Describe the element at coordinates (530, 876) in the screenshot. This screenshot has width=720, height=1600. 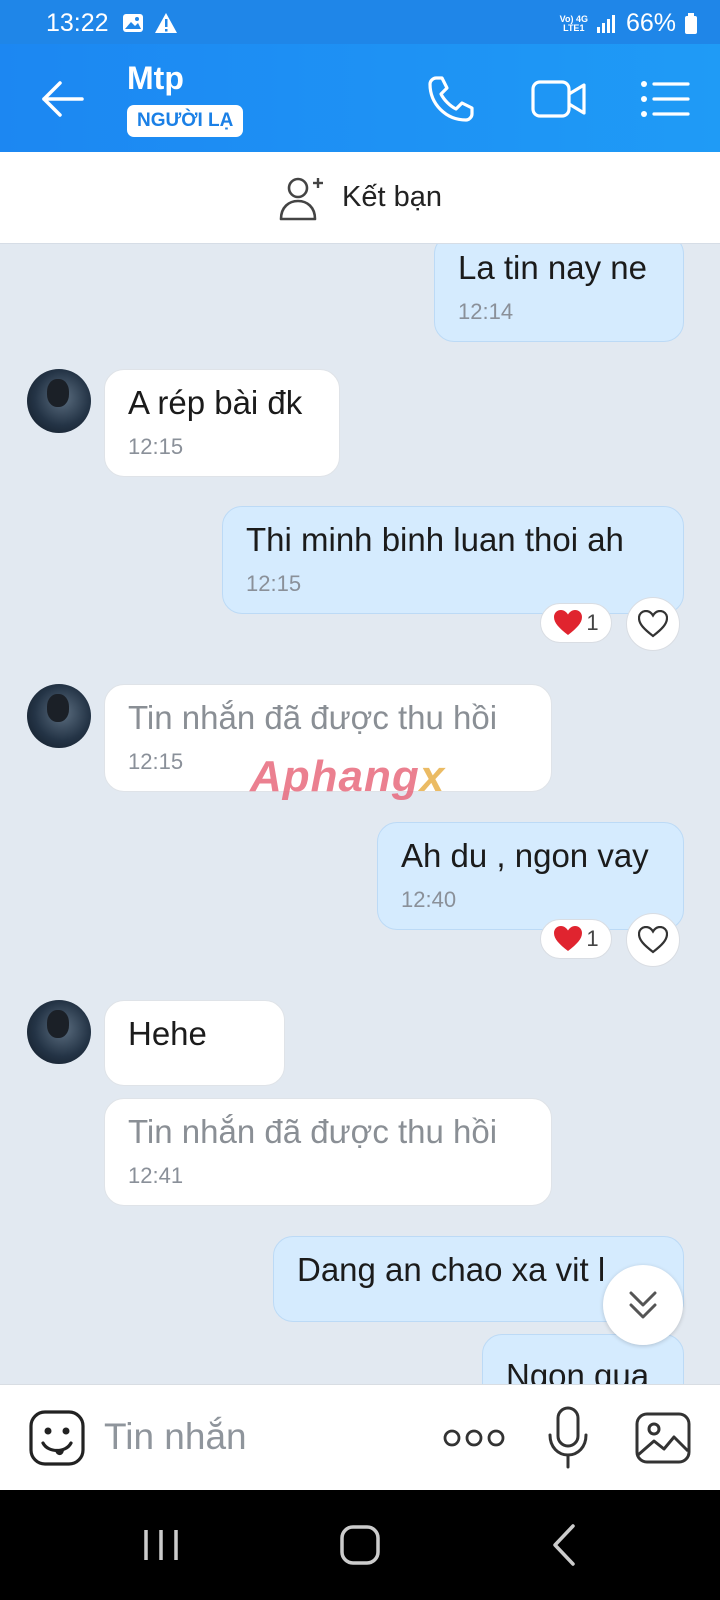
I see `message-bubble-sent: Ah du , ngon vay 12:40` at that location.